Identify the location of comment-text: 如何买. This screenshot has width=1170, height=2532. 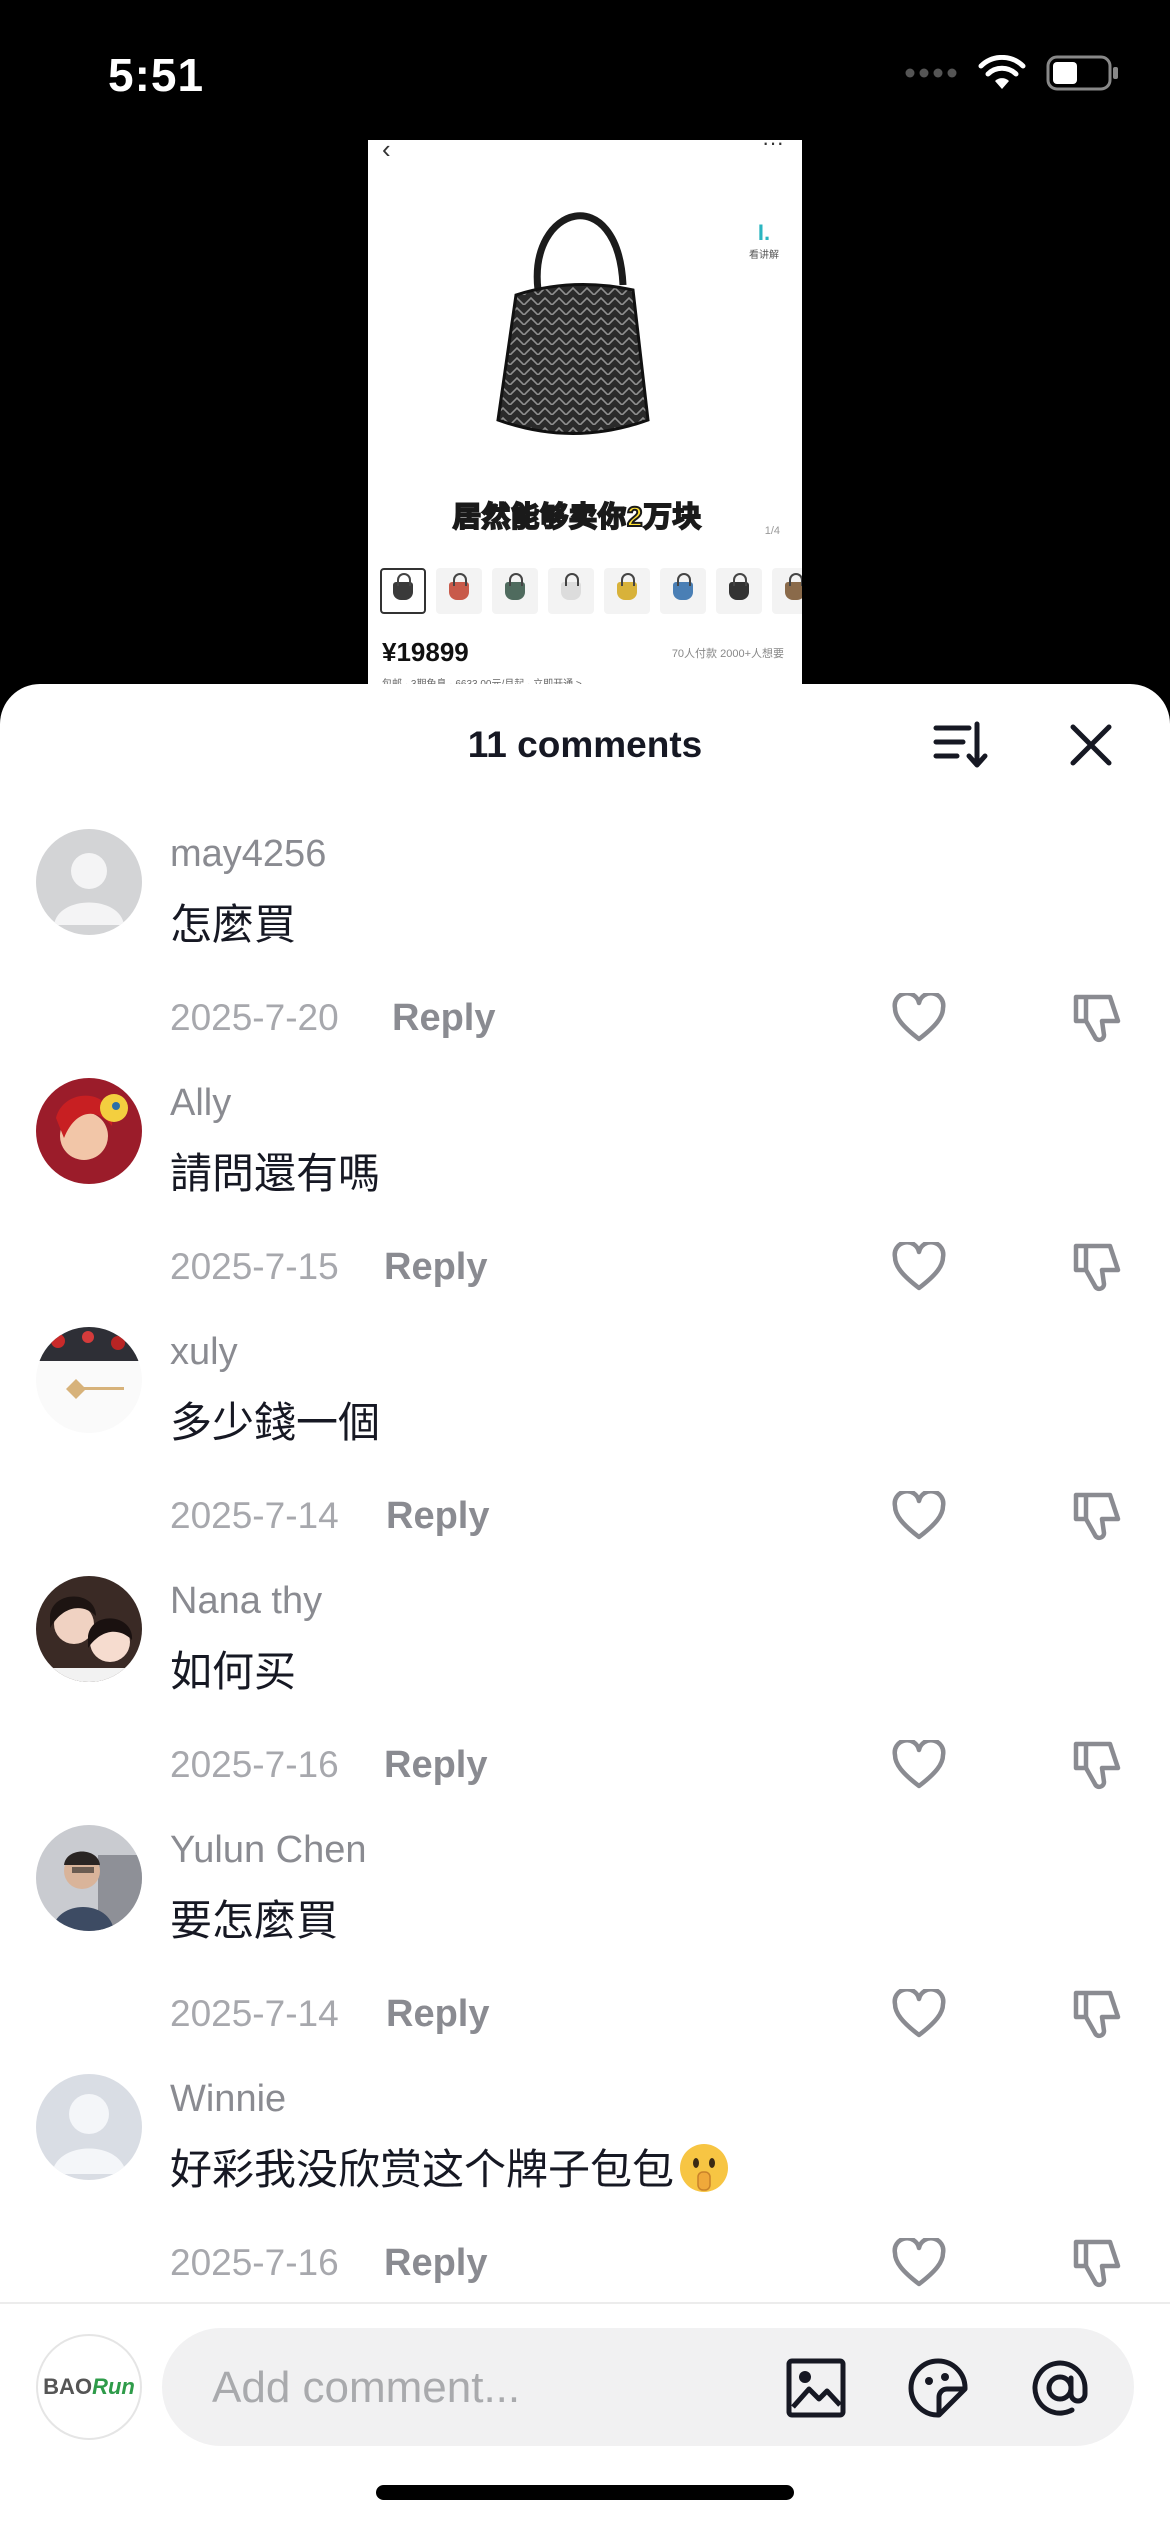
(233, 1668).